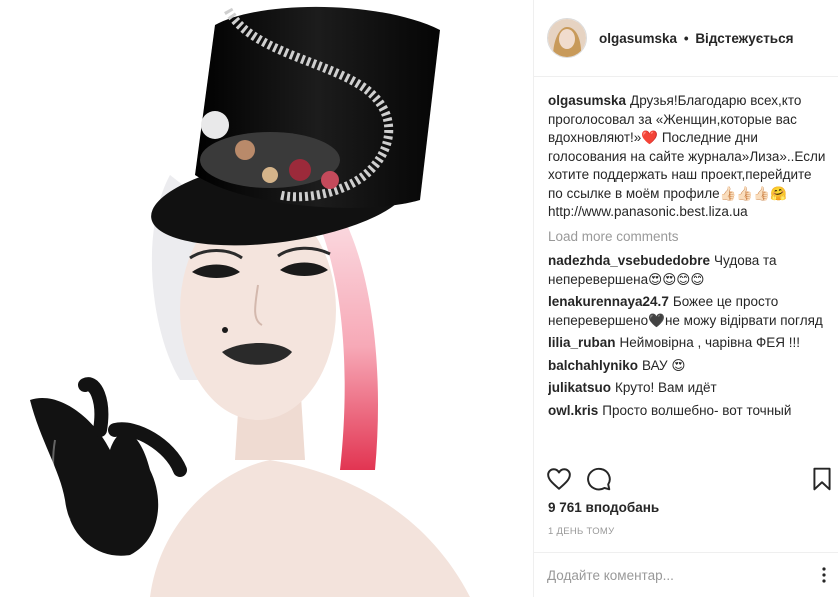  What do you see at coordinates (581, 531) in the screenshot?
I see `post-timestamp: 1 ДЕНЬ ТОМУ` at bounding box center [581, 531].